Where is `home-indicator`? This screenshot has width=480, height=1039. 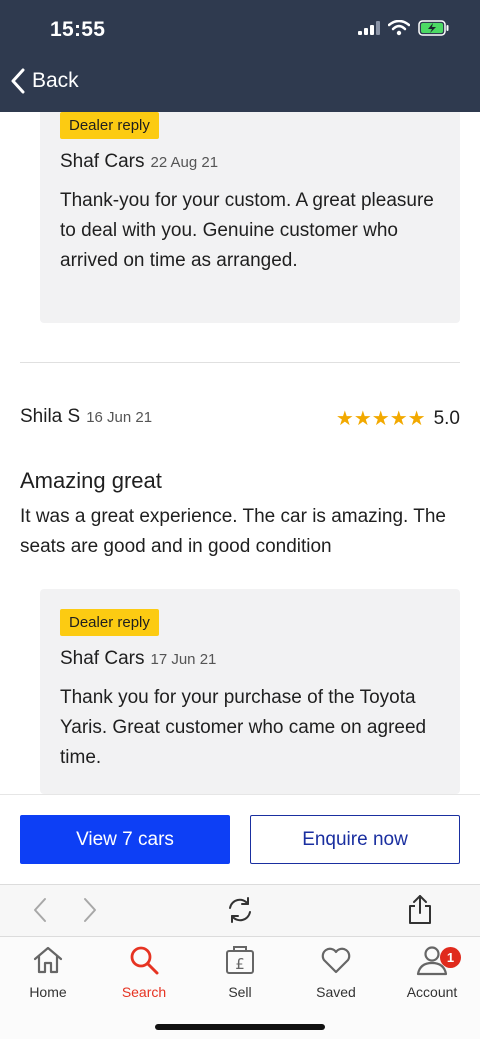
home-indicator is located at coordinates (240, 1027).